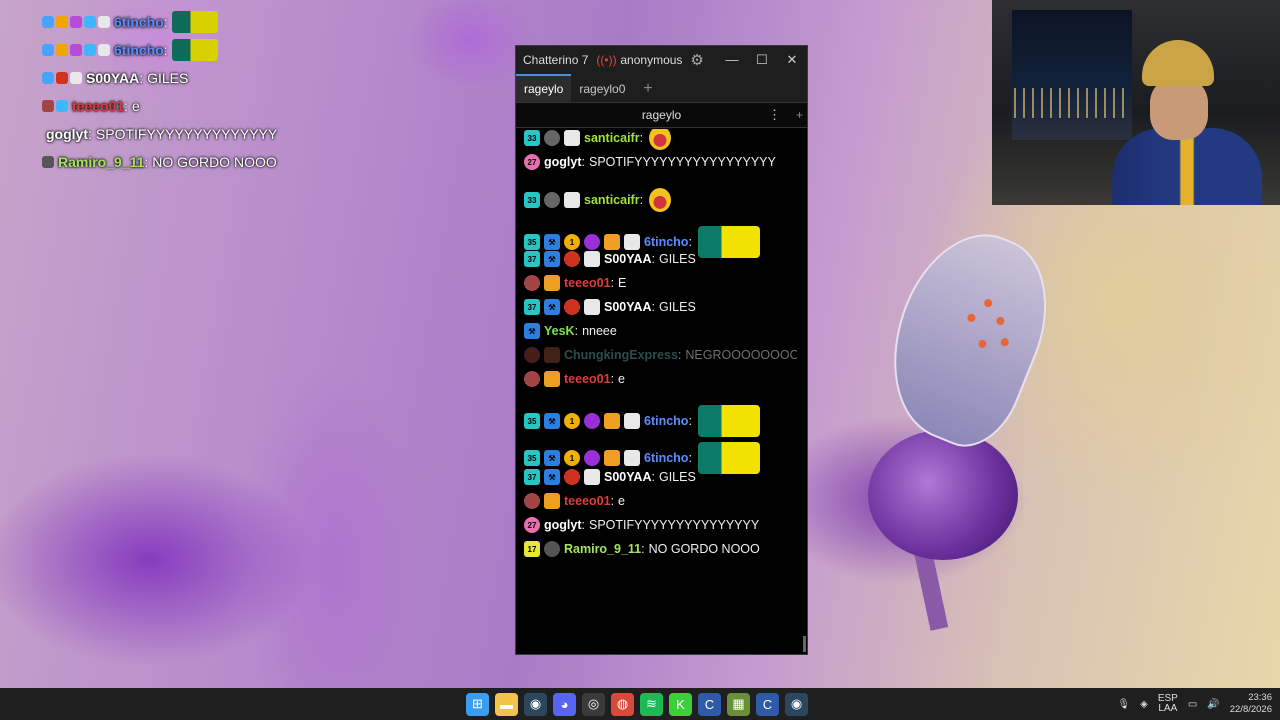 The width and height of the screenshot is (1280, 720). I want to click on volume-icon: 🔊, so click(1213, 704).